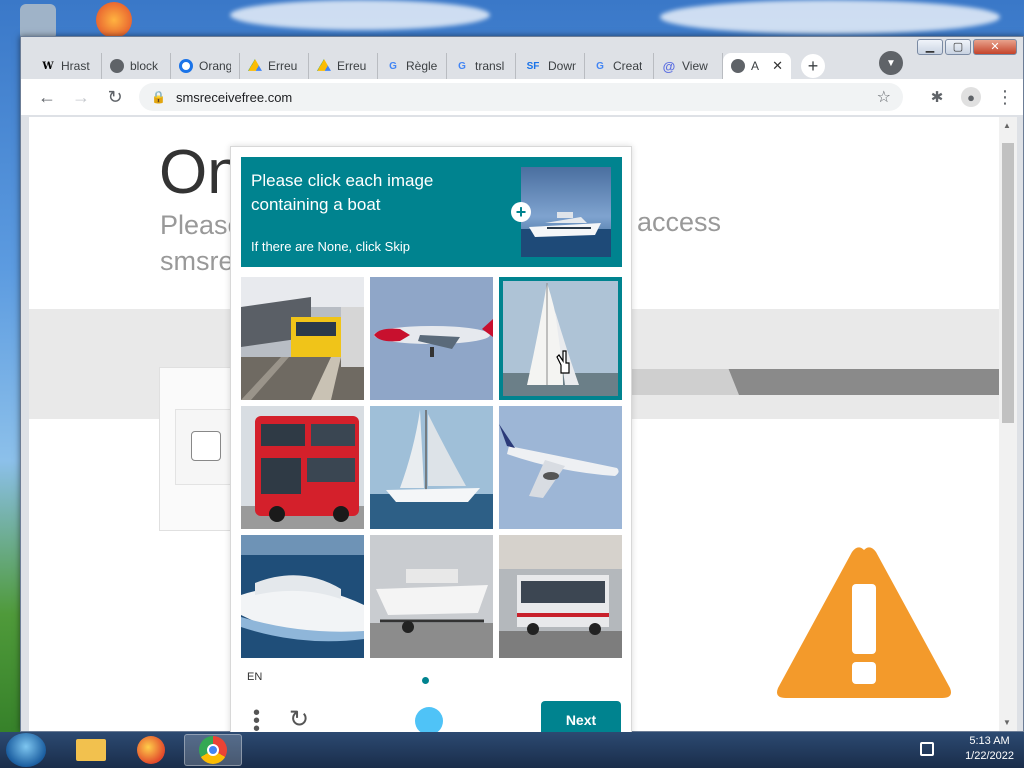 The width and height of the screenshot is (1024, 768). I want to click on wikipedia-icon: W, so click(48, 66).